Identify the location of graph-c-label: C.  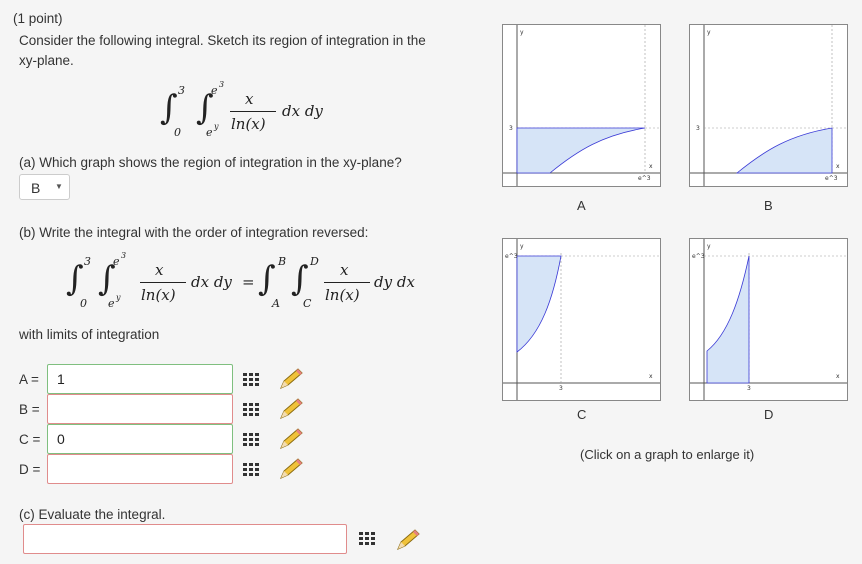
(582, 414).